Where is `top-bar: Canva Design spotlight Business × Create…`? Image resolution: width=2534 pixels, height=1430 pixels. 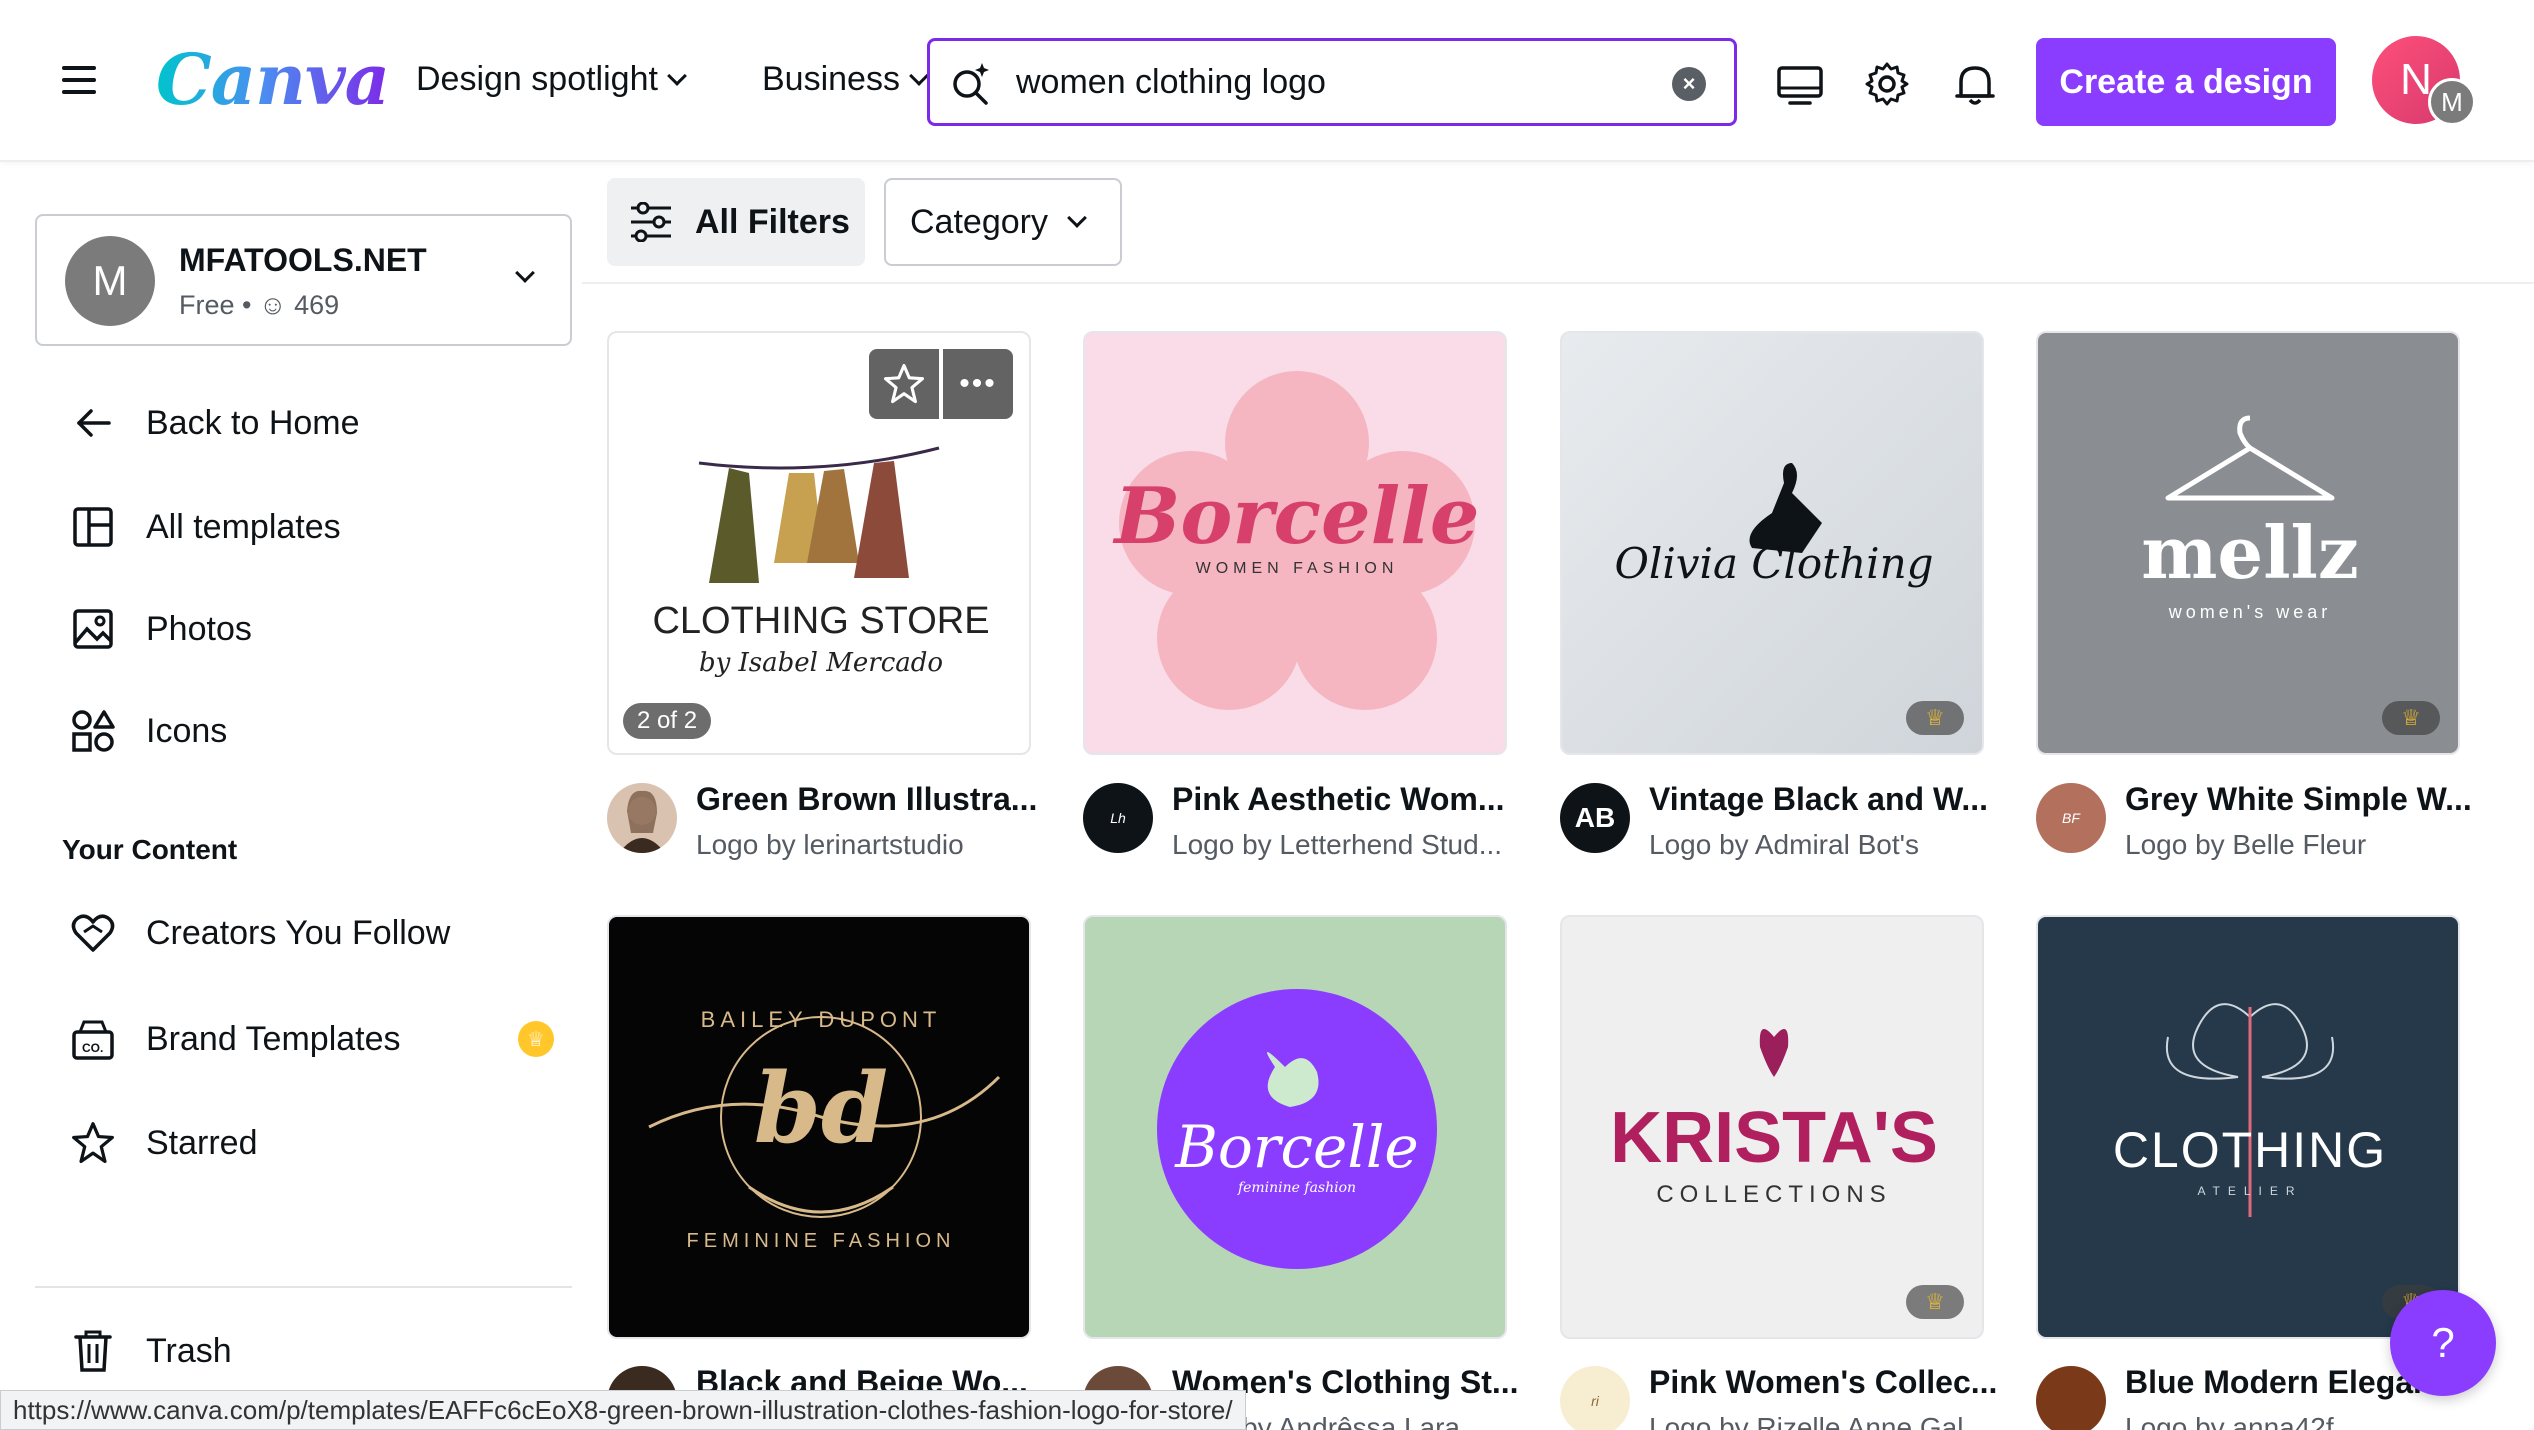 top-bar: Canva Design spotlight Business × Create… is located at coordinates (1267, 81).